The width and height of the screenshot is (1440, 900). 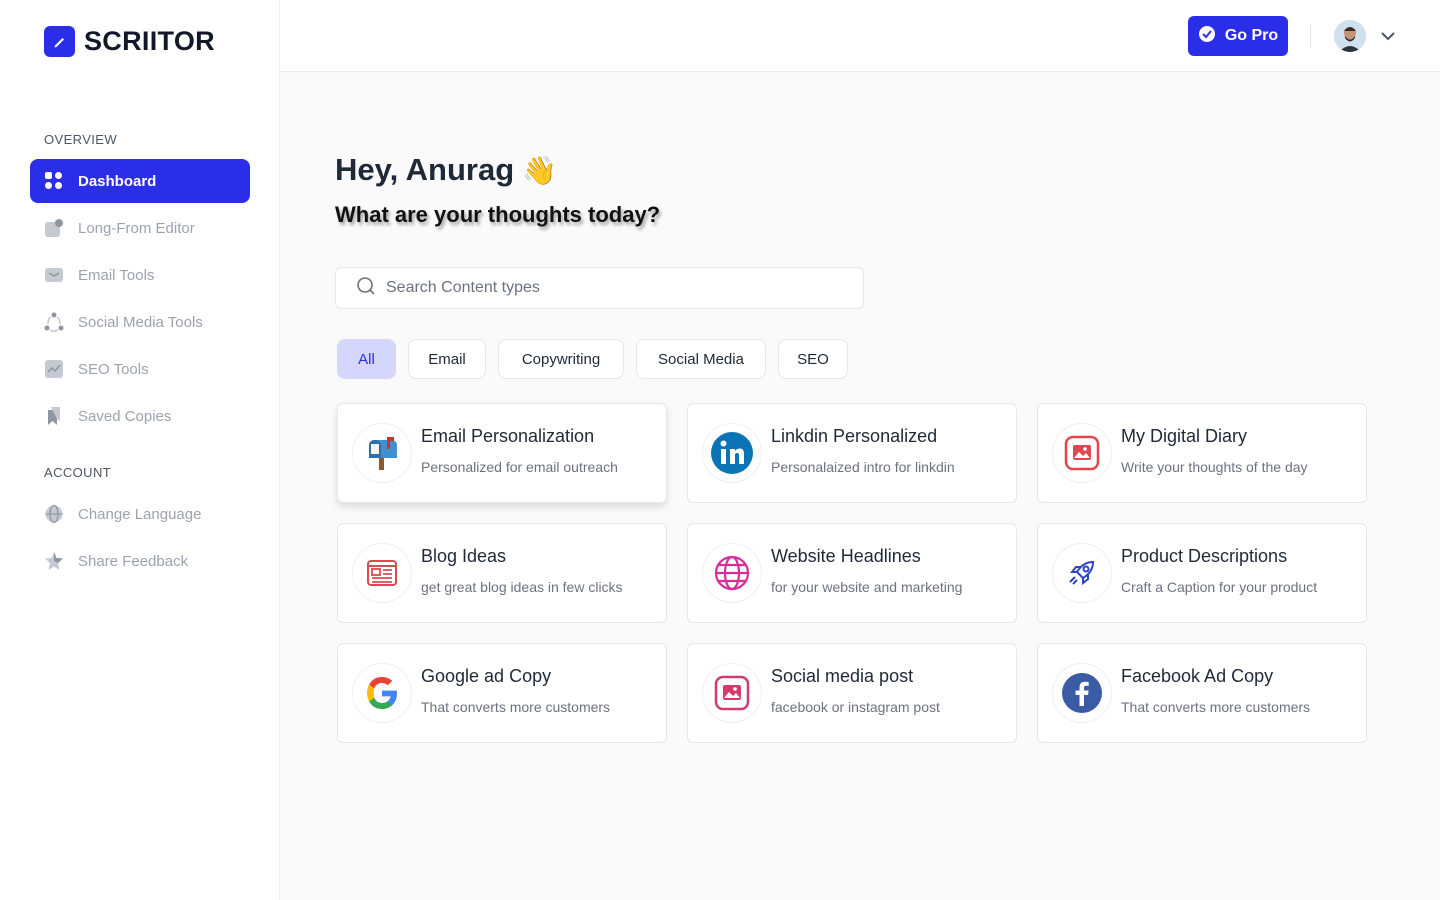 I want to click on sidebar-item-seo-tools: SEO Tools, so click(x=140, y=369).